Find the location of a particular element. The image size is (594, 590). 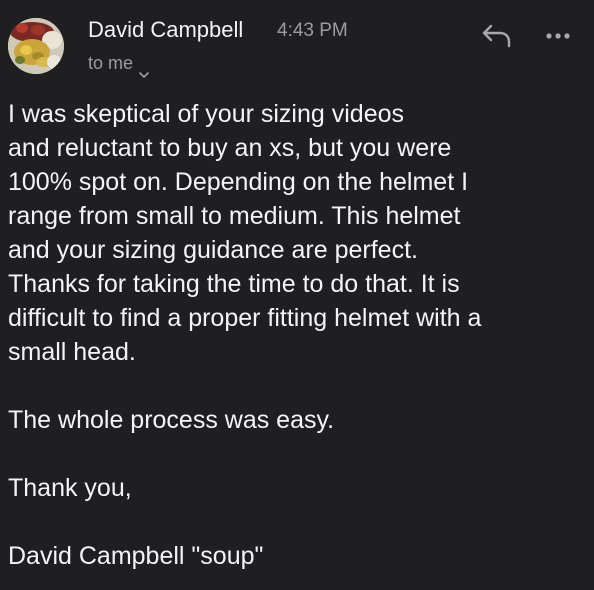

more-options-button is located at coordinates (558, 36).